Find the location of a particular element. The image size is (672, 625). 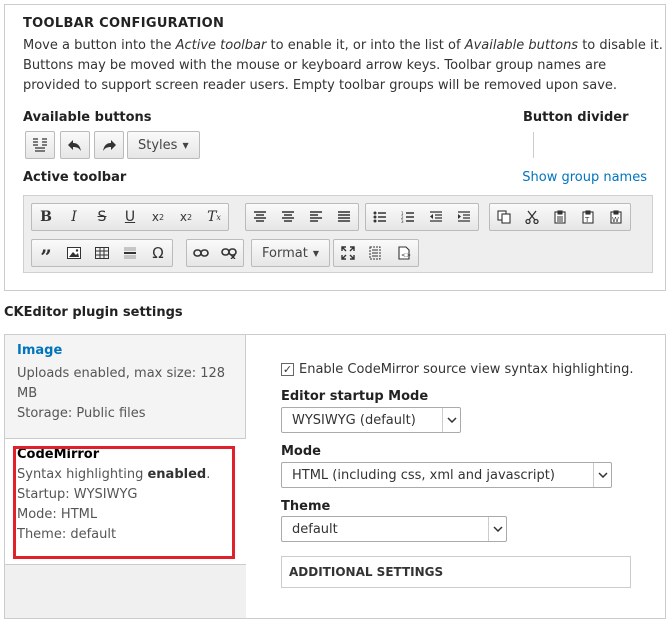

toolbar-group-clipboard: T W is located at coordinates (560, 217).